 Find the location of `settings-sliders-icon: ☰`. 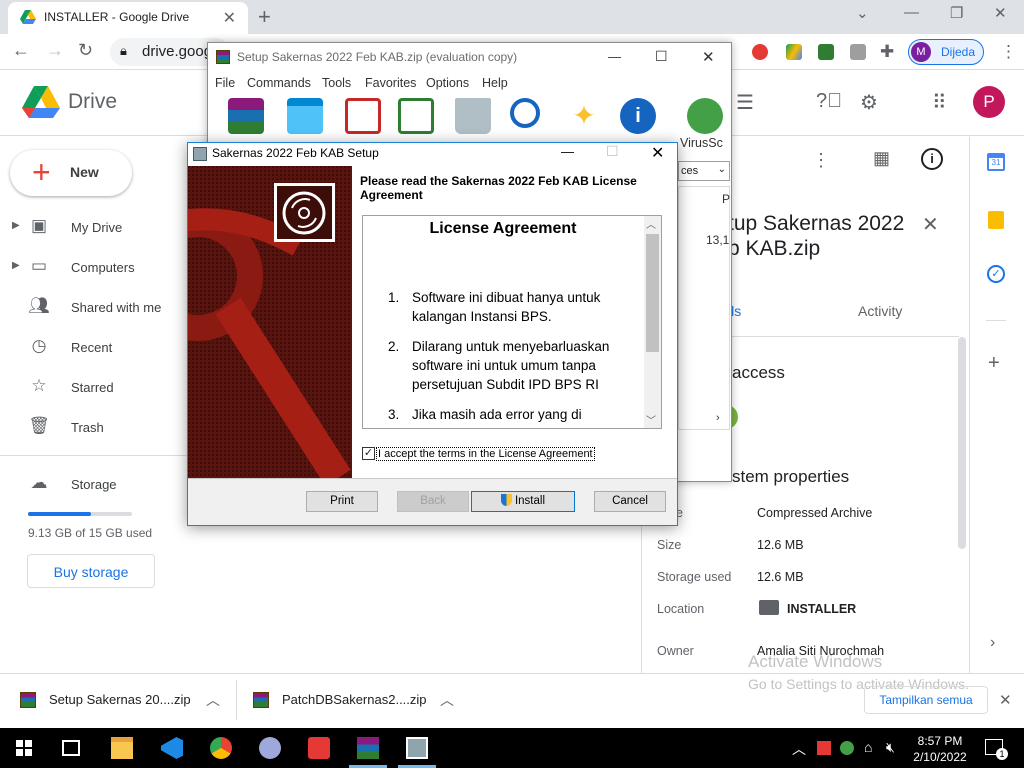

settings-sliders-icon: ☰ is located at coordinates (745, 102).